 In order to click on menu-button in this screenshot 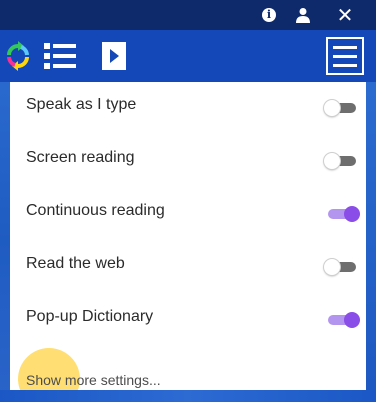, I will do `click(345, 56)`.